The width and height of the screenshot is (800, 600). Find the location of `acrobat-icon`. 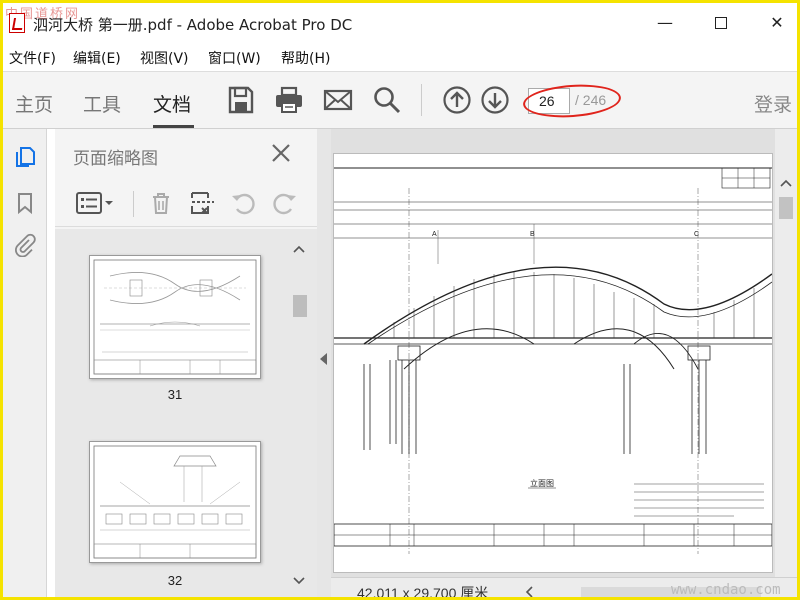

acrobat-icon is located at coordinates (17, 23).